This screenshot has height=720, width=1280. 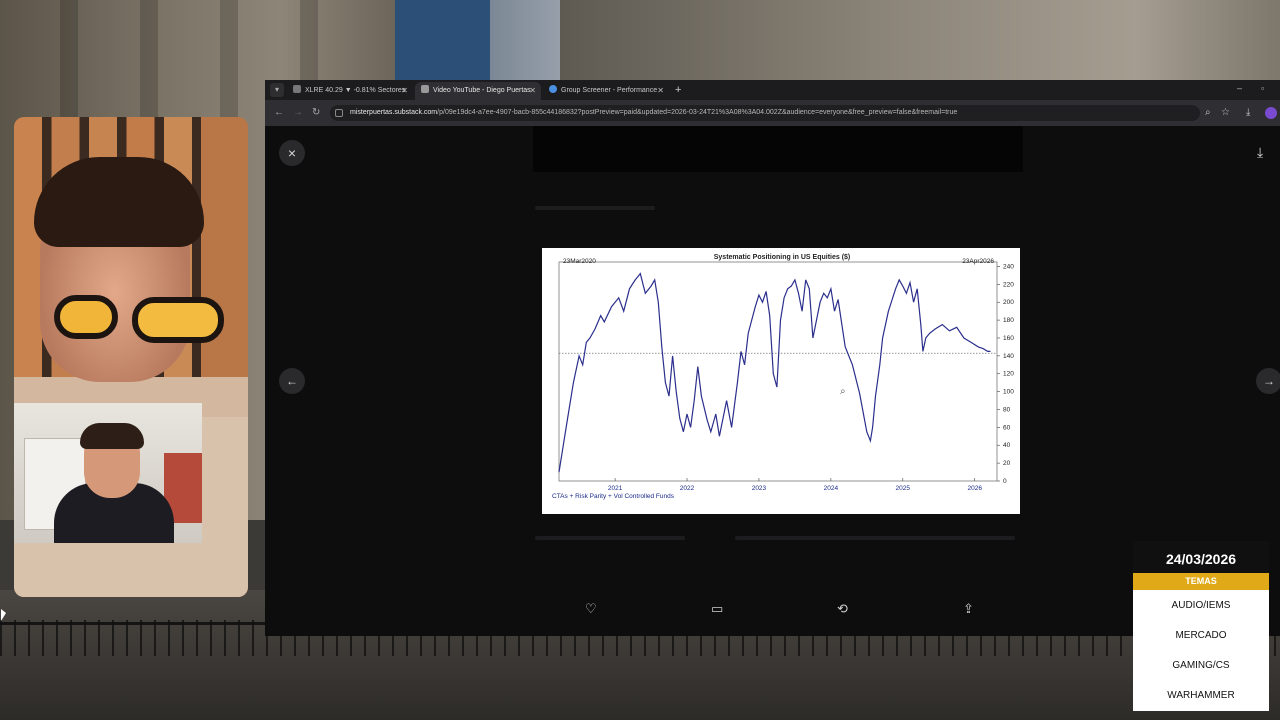 I want to click on downloads-icon: ⤓, so click(x=1248, y=113).